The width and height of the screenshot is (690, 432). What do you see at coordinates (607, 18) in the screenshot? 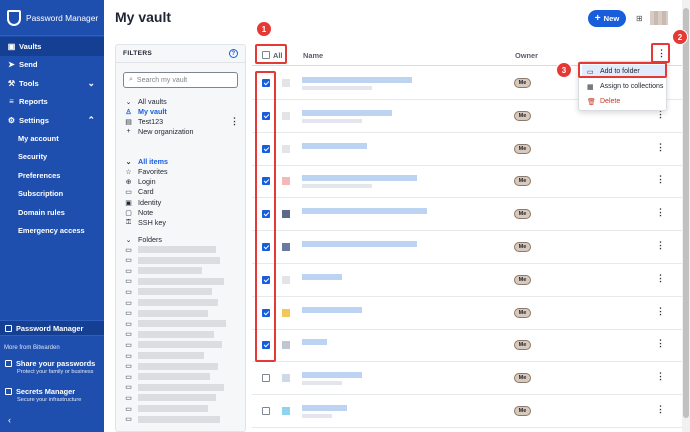
I see `new-button: + New` at bounding box center [607, 18].